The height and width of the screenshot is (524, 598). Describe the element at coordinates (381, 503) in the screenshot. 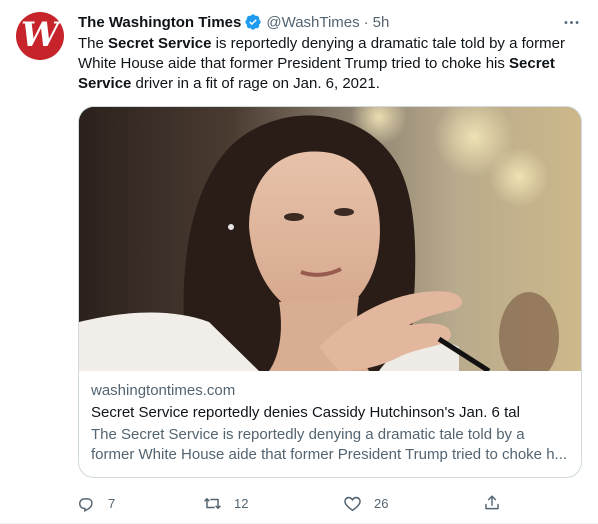

I see `like-count: 26` at that location.